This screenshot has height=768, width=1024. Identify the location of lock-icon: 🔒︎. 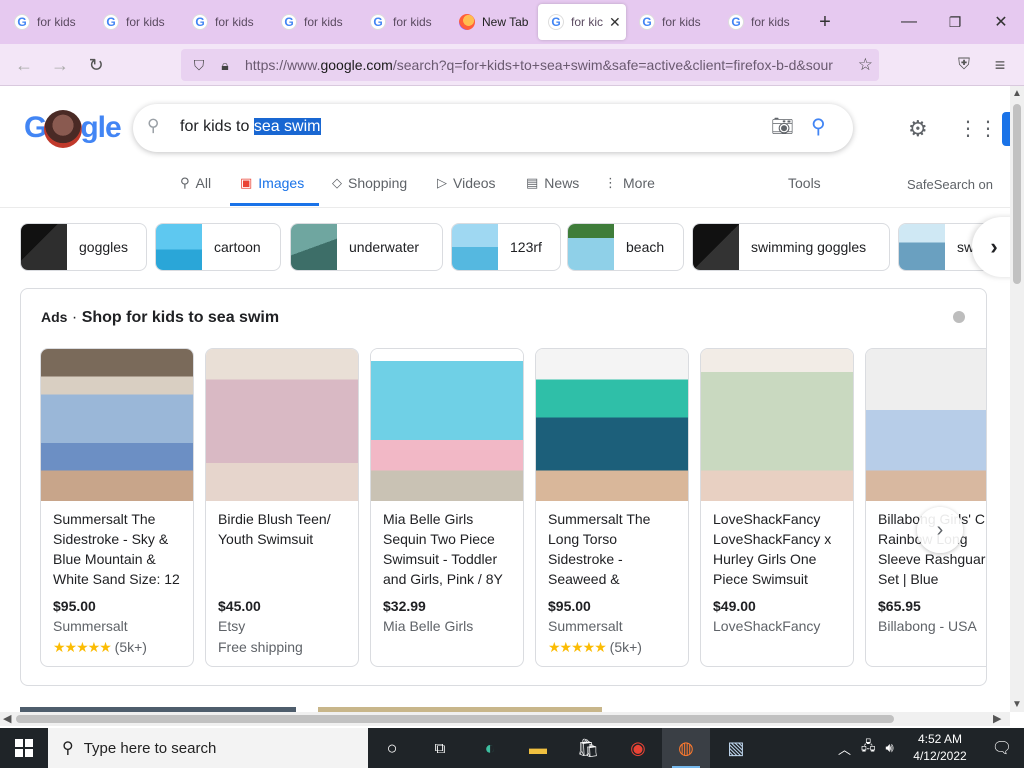
(225, 65).